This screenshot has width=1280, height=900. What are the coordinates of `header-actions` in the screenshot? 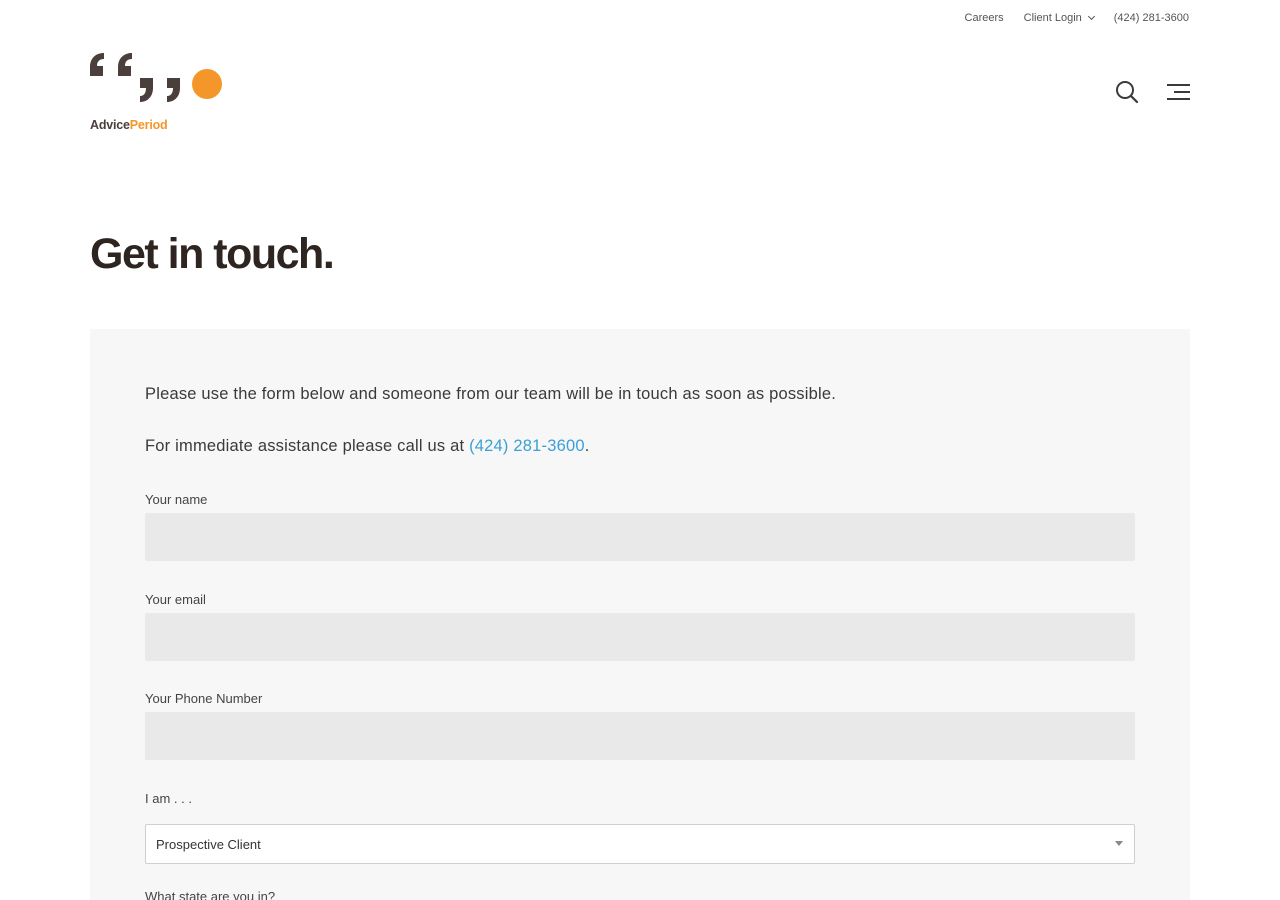 It's located at (1152, 92).